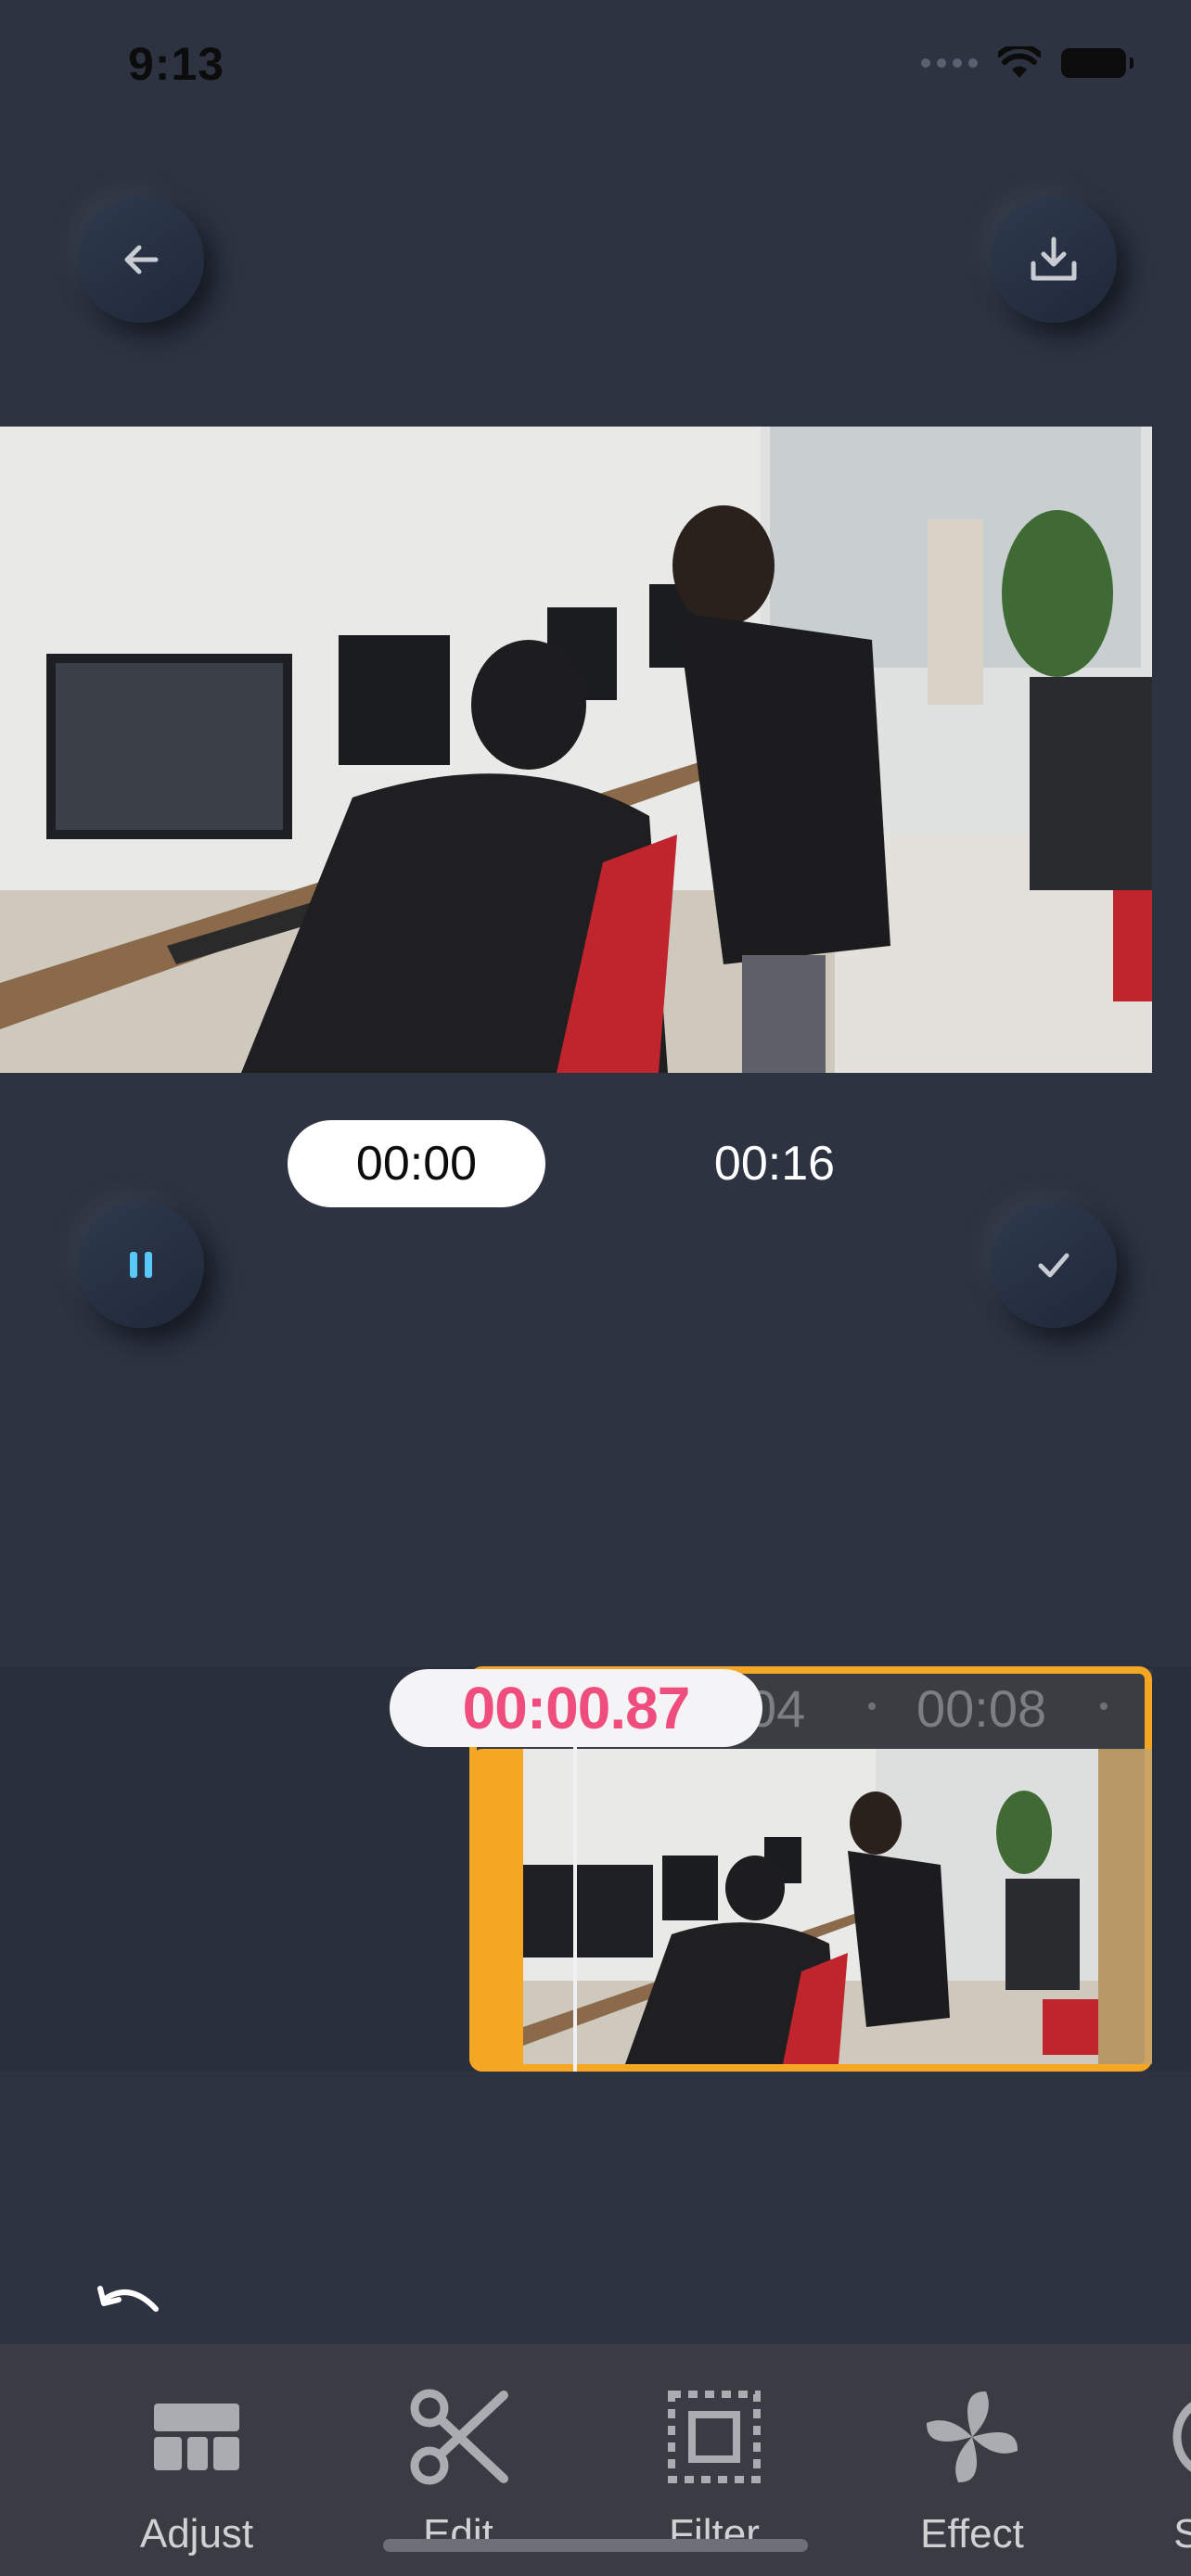  I want to click on clip-thumbnail-image, so click(810, 1906).